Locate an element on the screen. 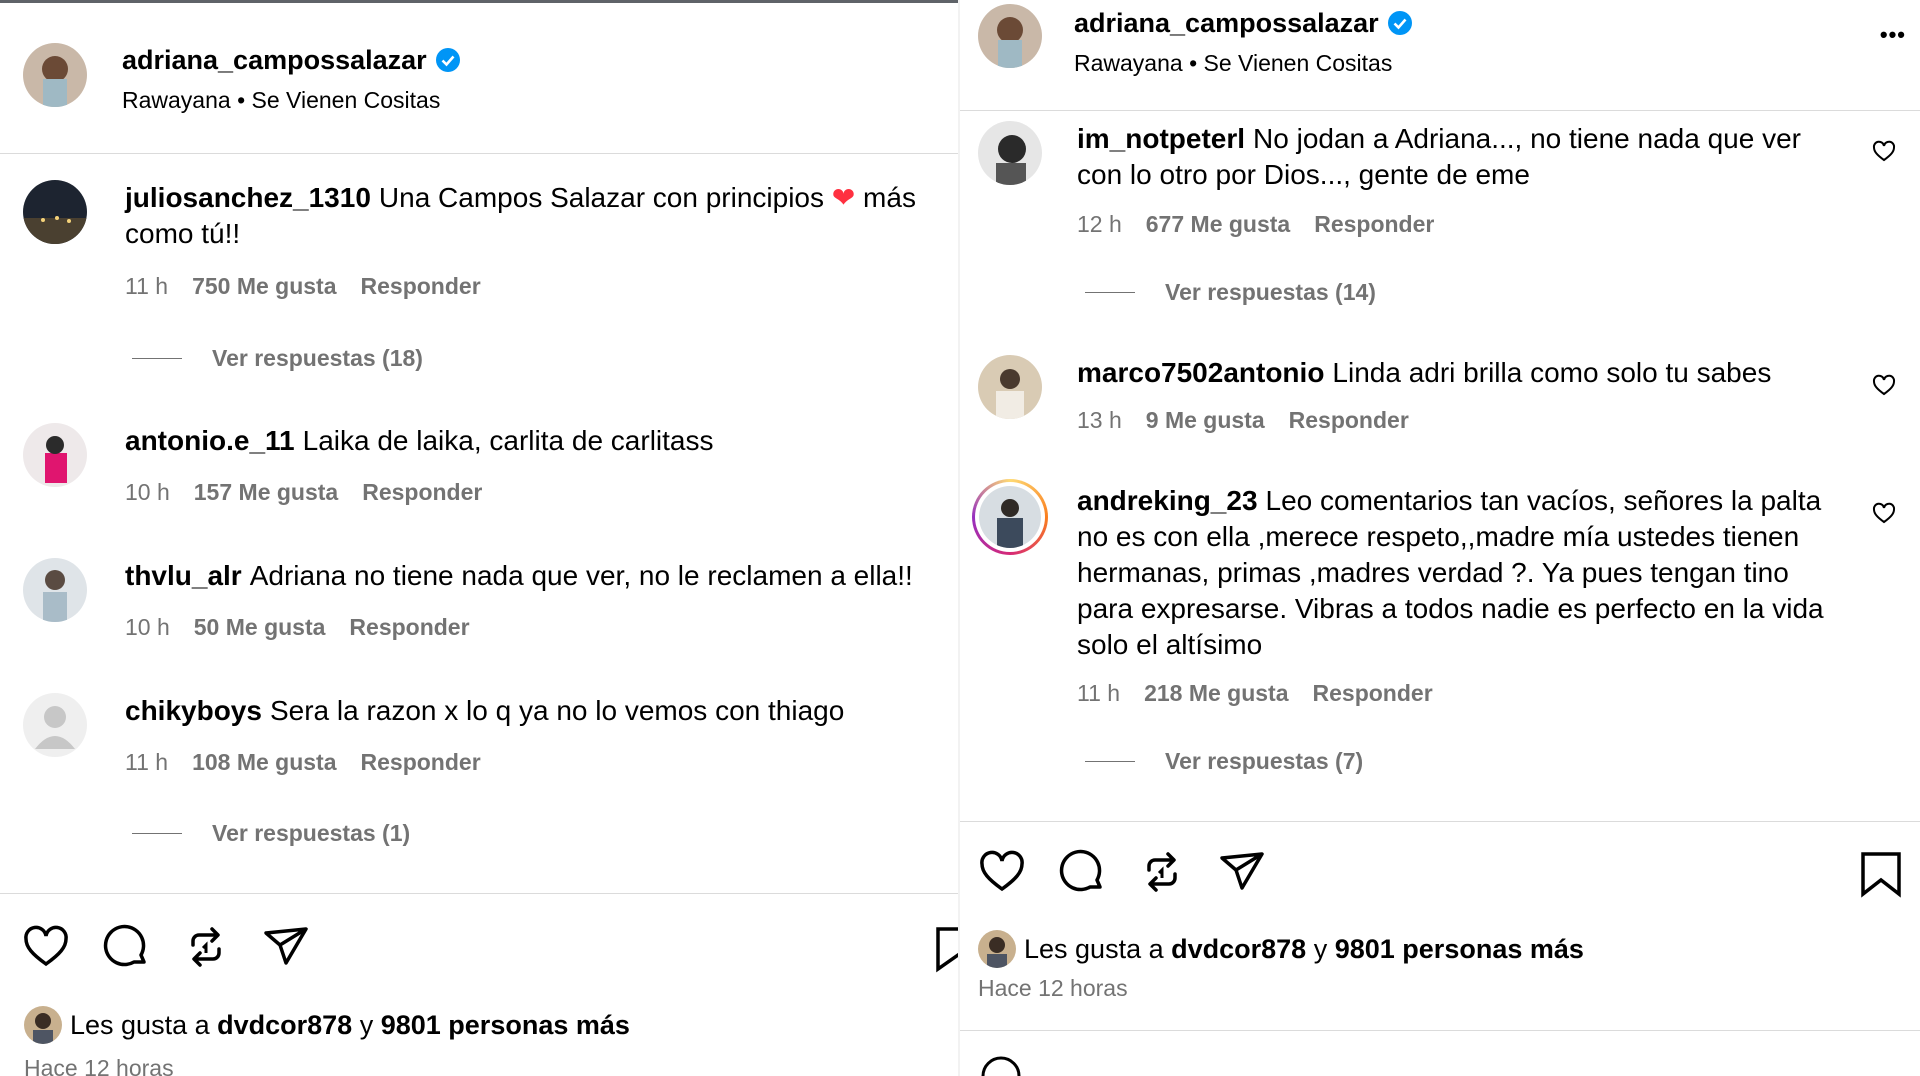  comment-text: Laika de laika, carlita de carlitass is located at coordinates (508, 440).